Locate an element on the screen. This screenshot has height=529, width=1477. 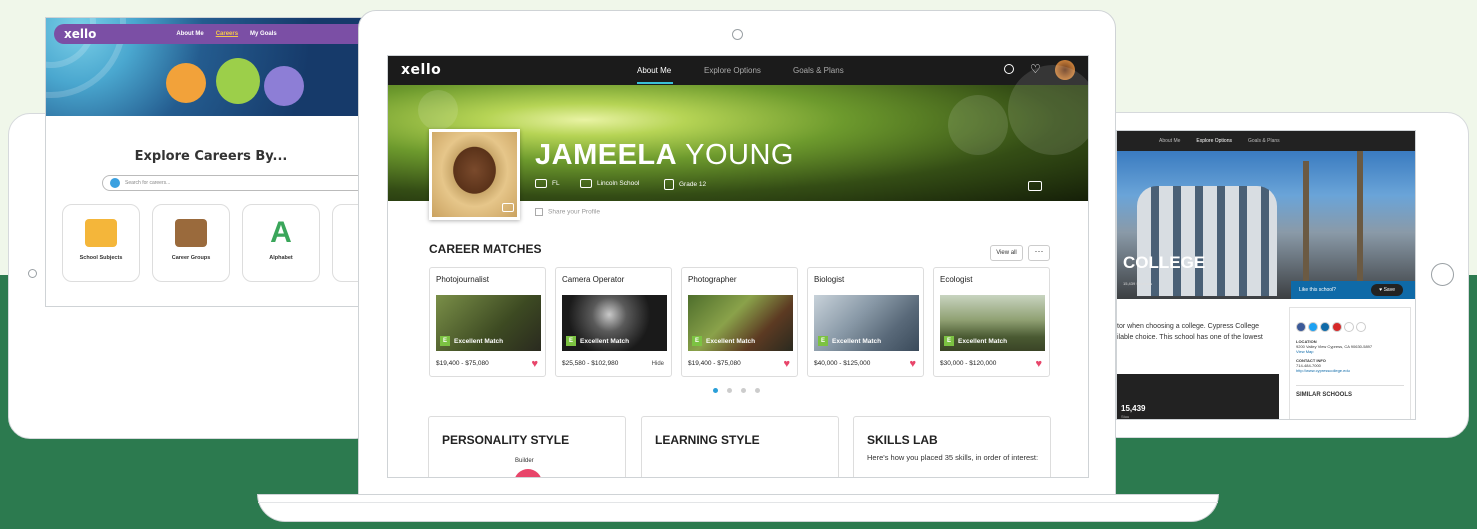
right-nav-goals: Goals & Plans is located at coordinates (1264, 141).